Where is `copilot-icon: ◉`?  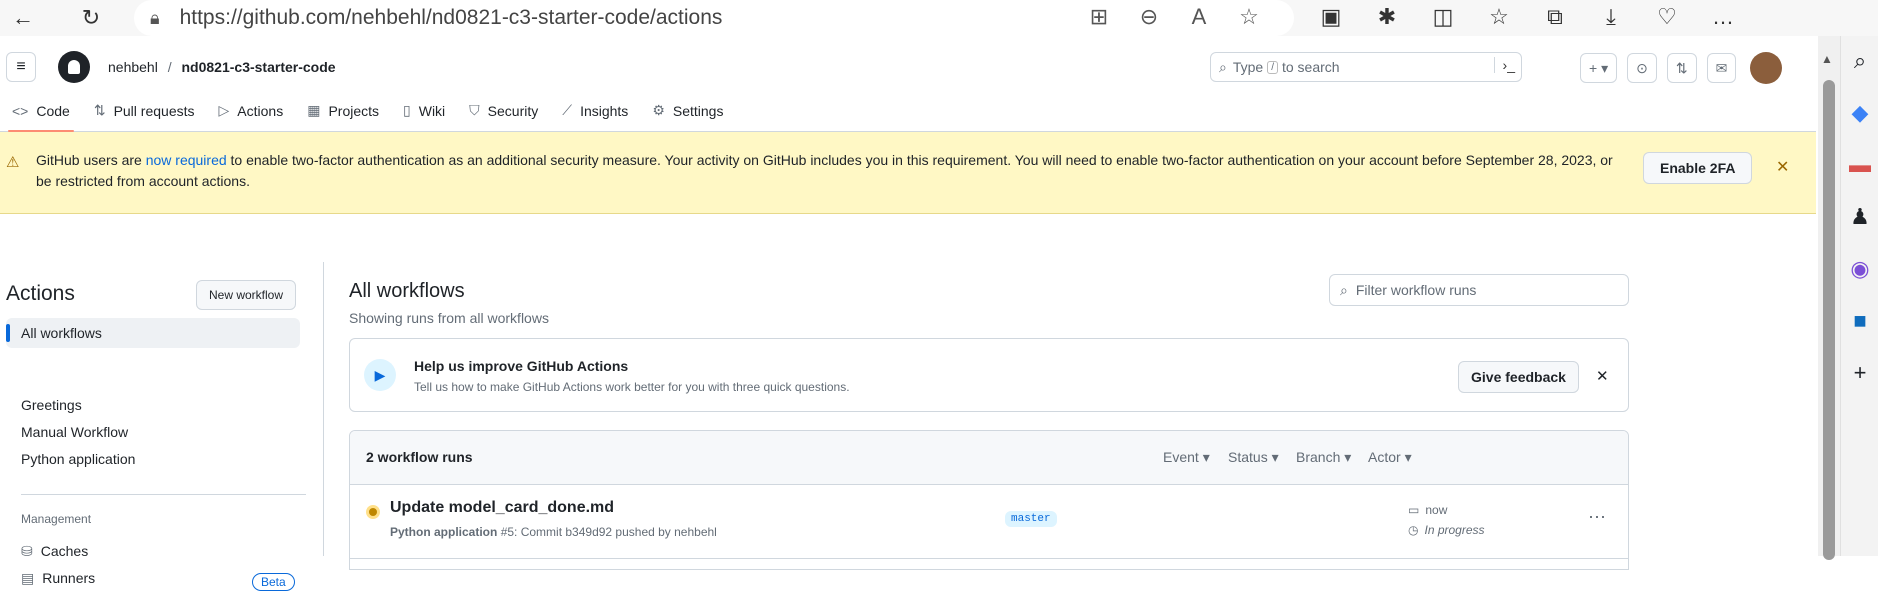 copilot-icon: ◉ is located at coordinates (1859, 270).